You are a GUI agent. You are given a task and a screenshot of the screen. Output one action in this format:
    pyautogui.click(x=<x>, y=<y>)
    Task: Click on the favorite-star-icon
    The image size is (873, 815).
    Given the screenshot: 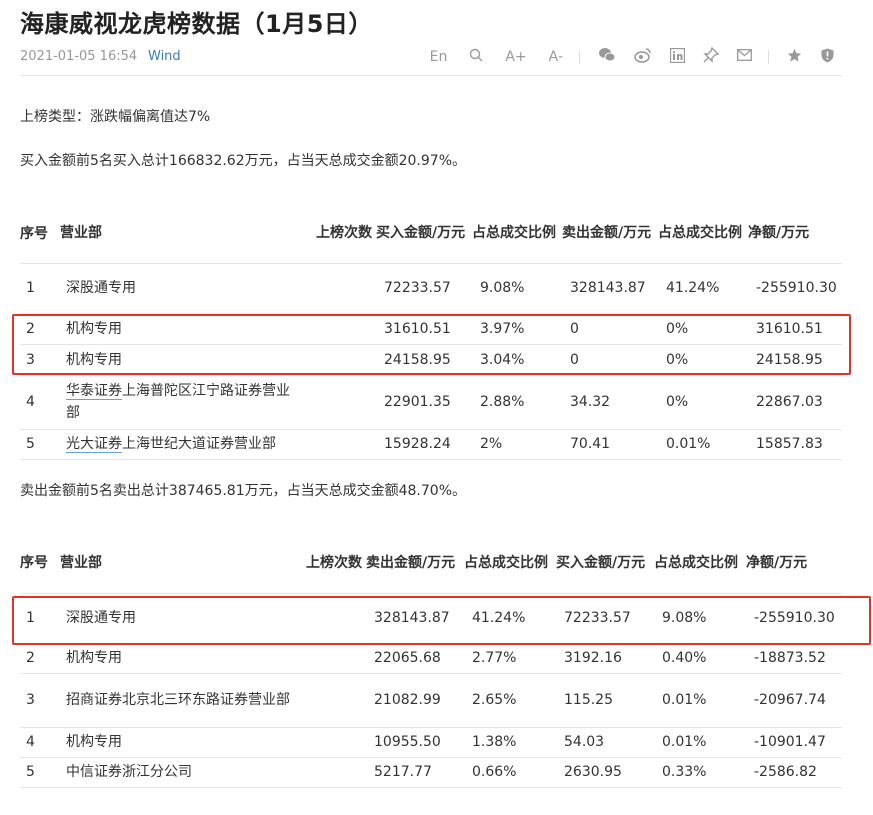 What is the action you would take?
    pyautogui.click(x=794, y=57)
    